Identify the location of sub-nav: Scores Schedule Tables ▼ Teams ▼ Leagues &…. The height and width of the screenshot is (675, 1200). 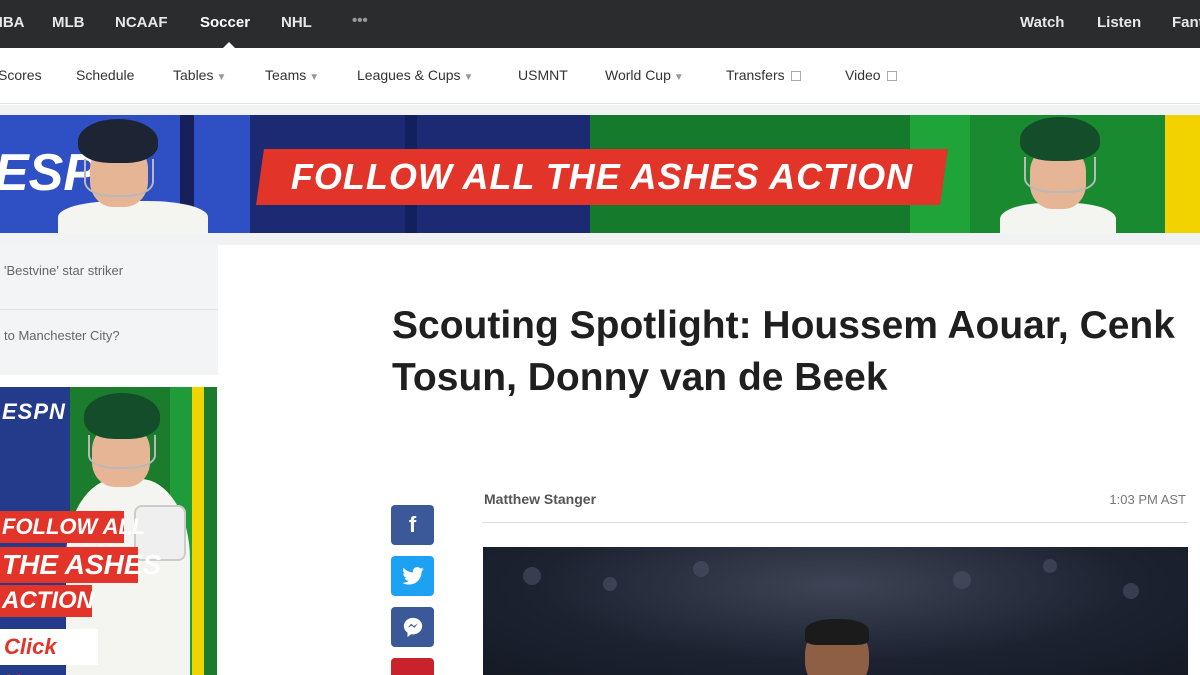
(600, 76).